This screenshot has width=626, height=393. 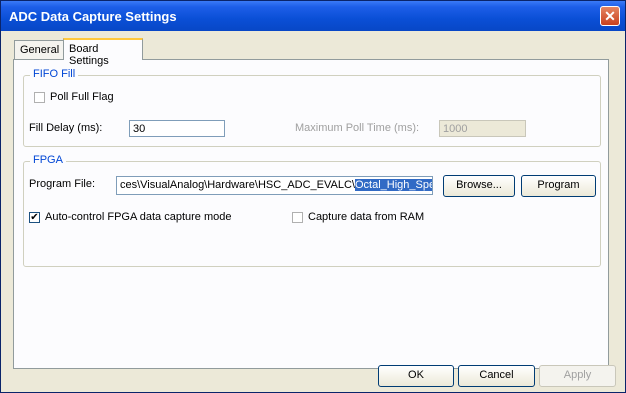 What do you see at coordinates (93, 16) in the screenshot?
I see `window-title: ADC Data Capture Settings` at bounding box center [93, 16].